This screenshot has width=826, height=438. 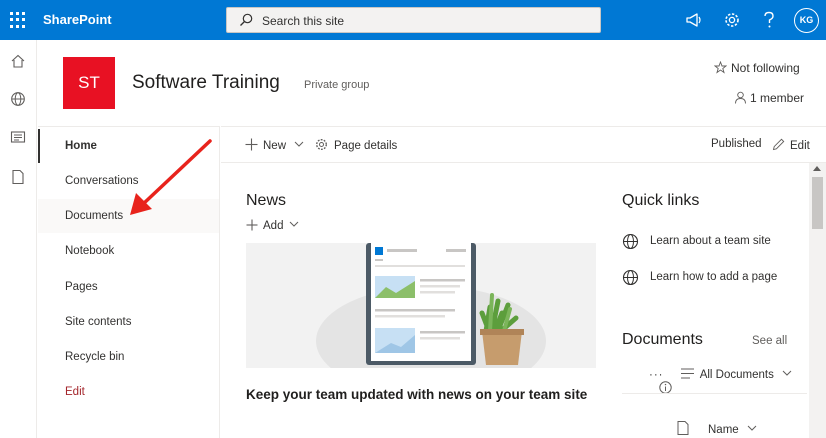 I want to click on megaphone-icon, so click(x=694, y=20).